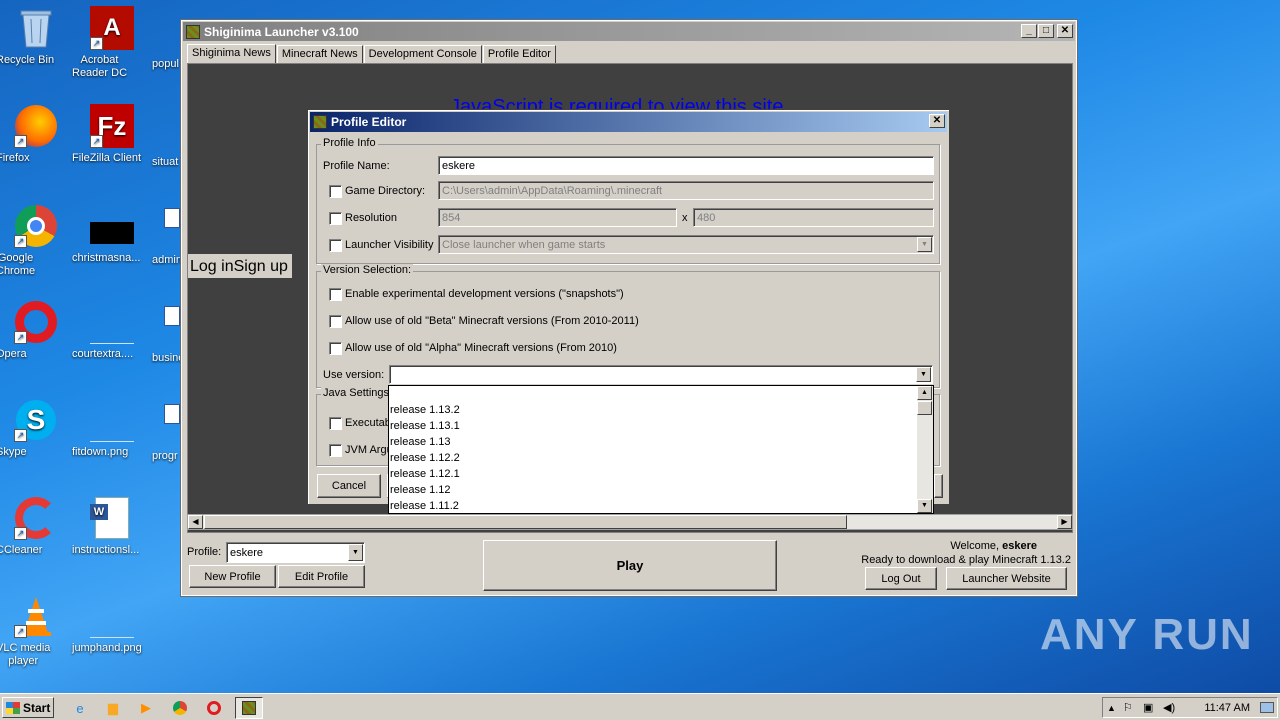 This screenshot has width=1280, height=720. What do you see at coordinates (425, 426) in the screenshot?
I see `version-option: release 1.13.1` at bounding box center [425, 426].